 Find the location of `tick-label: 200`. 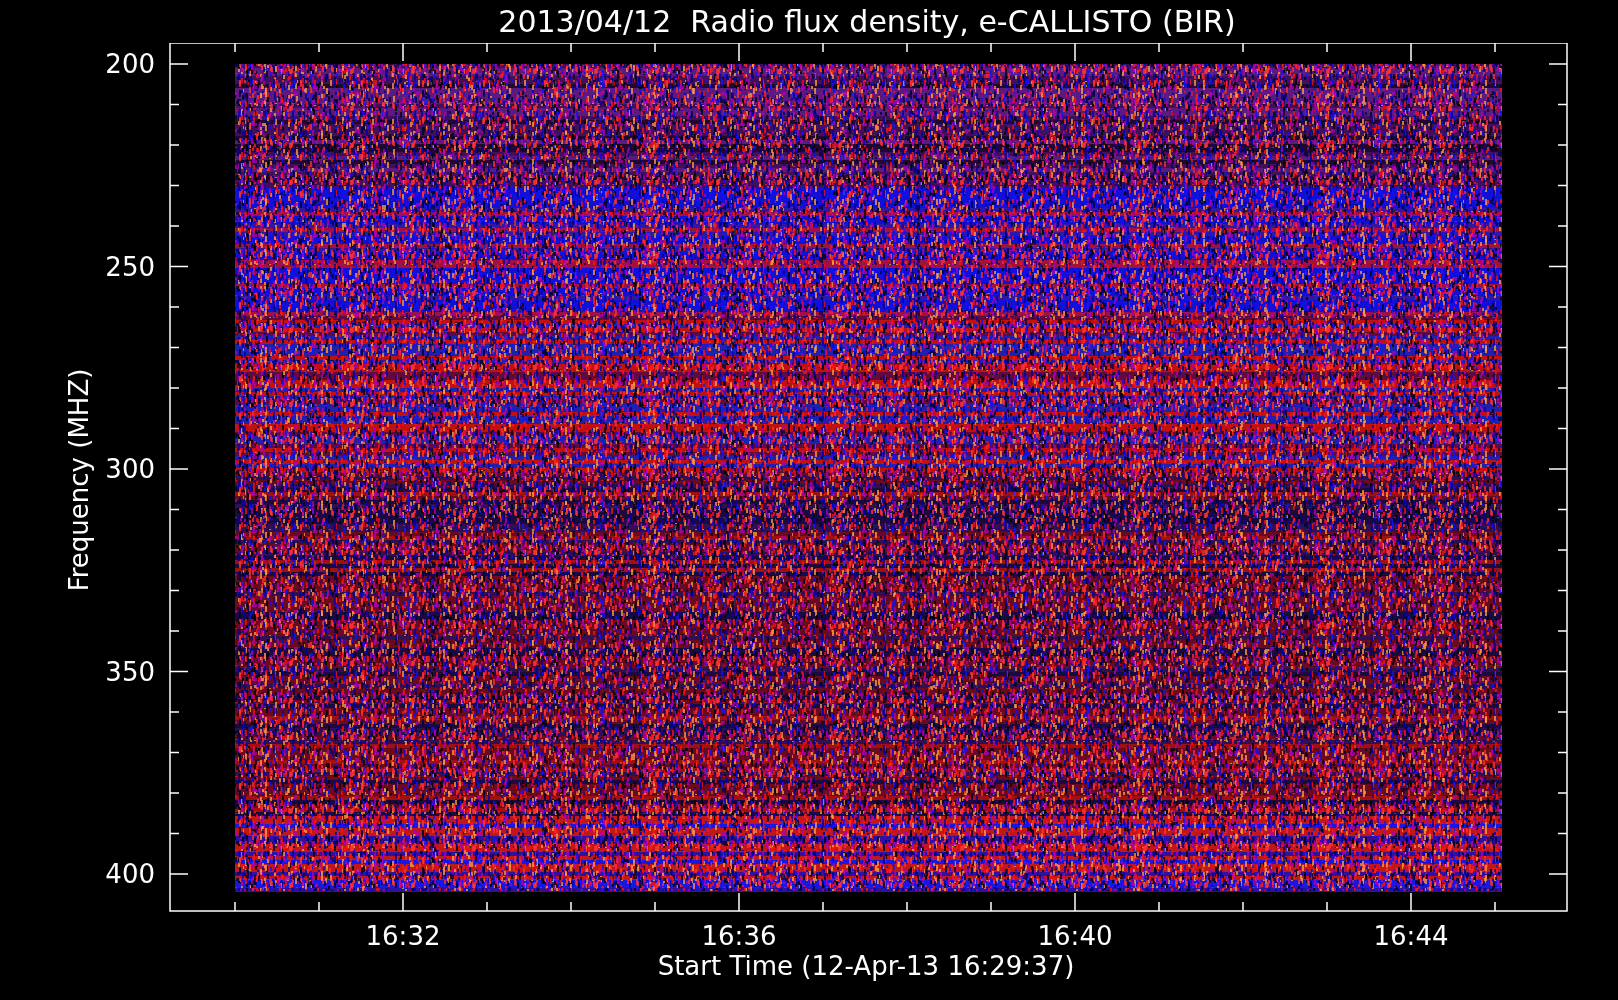

tick-label: 200 is located at coordinates (130, 64).